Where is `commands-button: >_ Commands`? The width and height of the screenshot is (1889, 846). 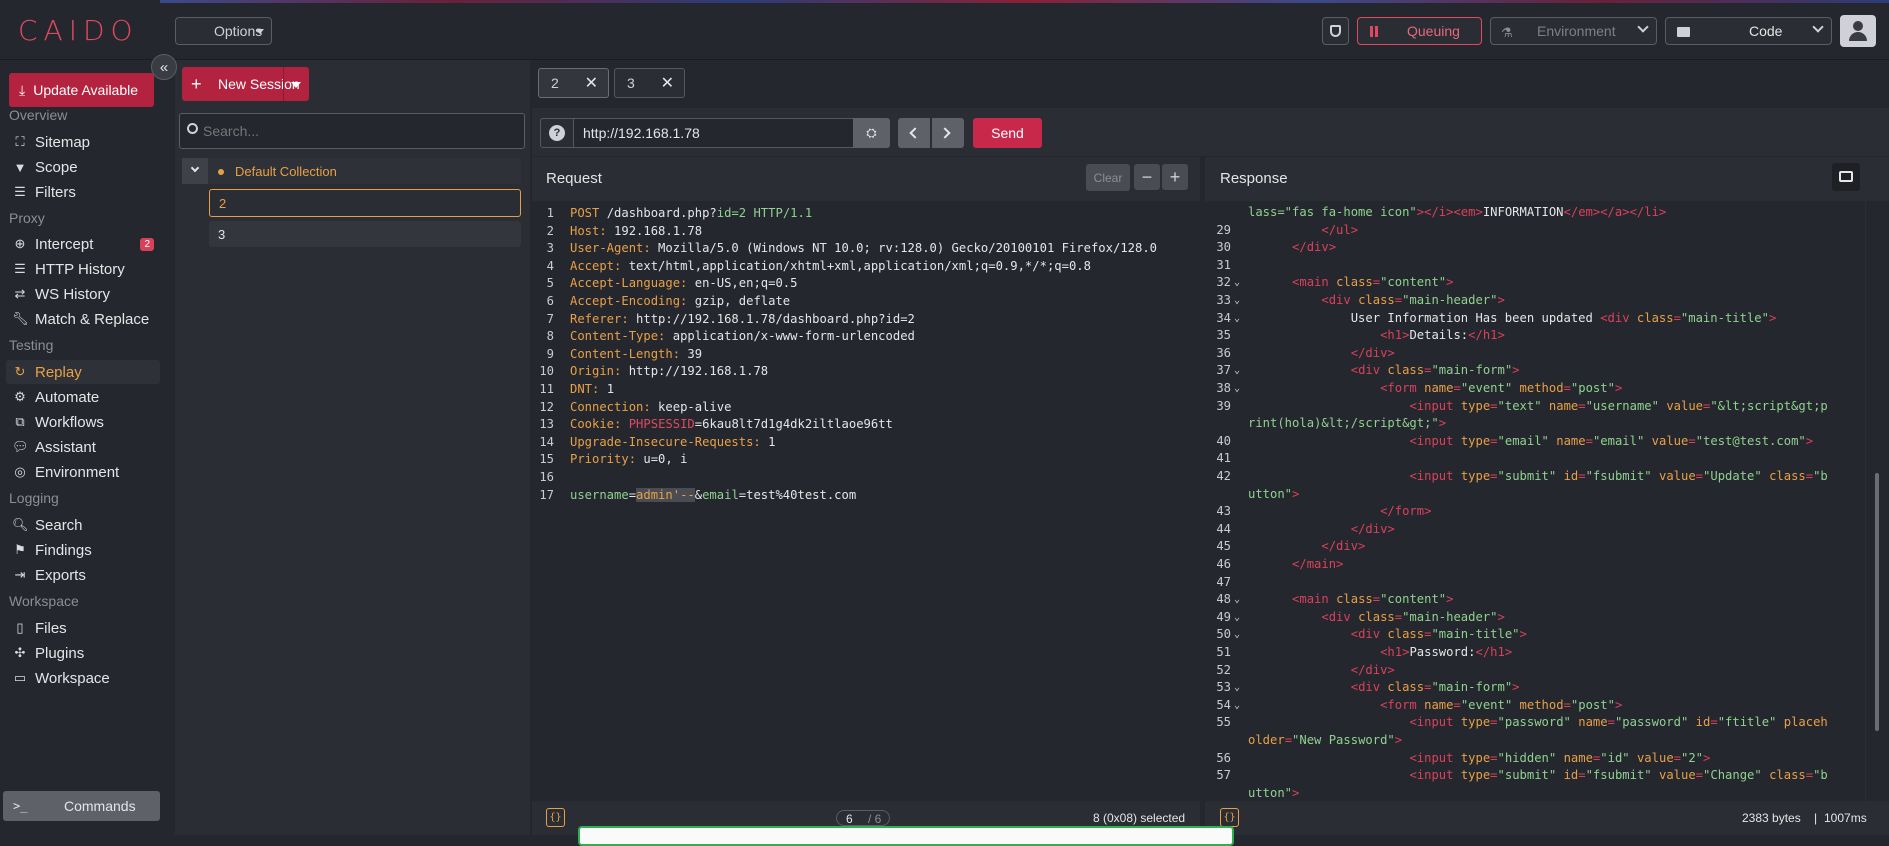 commands-button: >_ Commands is located at coordinates (81, 806).